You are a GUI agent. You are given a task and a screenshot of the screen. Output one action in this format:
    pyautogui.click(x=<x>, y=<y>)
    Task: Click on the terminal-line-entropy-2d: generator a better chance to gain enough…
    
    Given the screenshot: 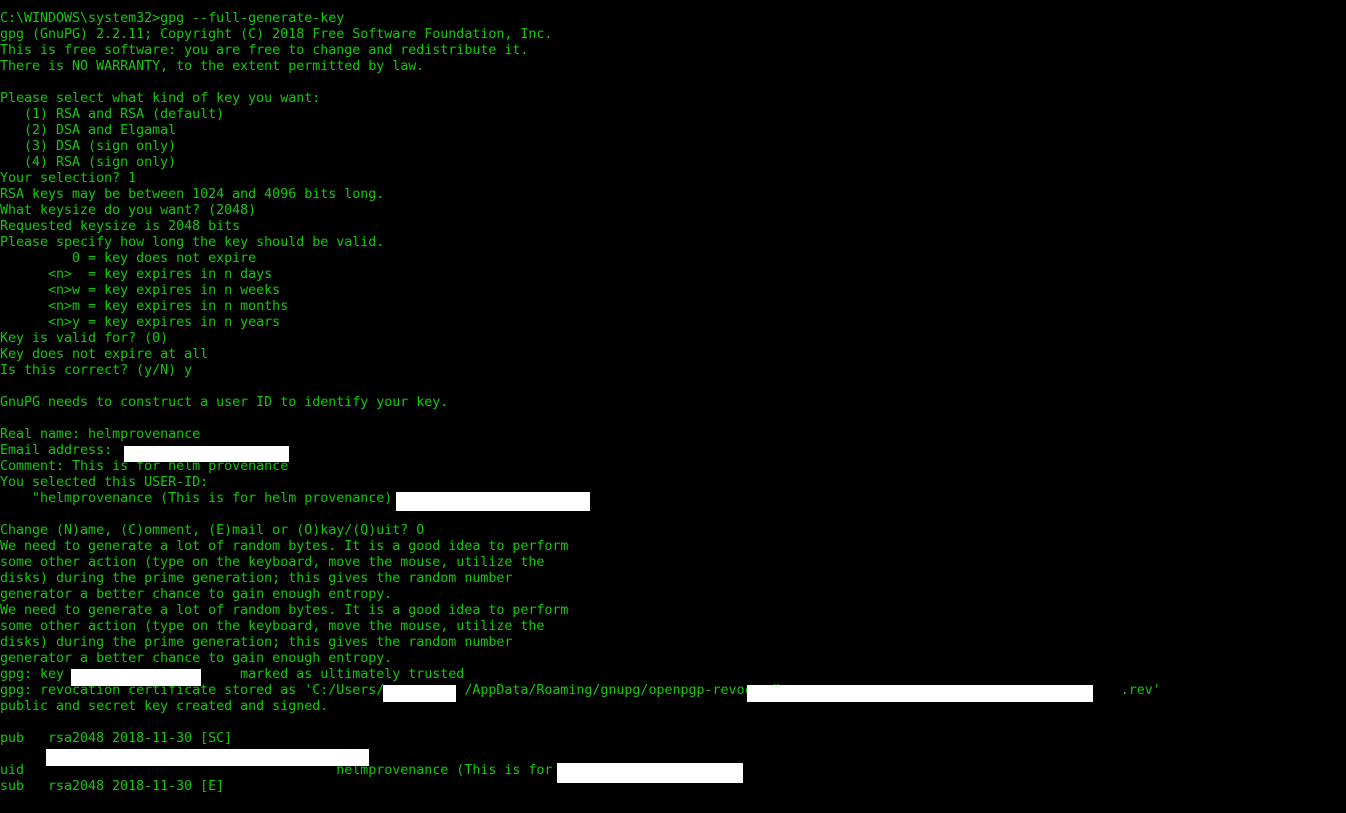 What is the action you would take?
    pyautogui.click(x=196, y=658)
    